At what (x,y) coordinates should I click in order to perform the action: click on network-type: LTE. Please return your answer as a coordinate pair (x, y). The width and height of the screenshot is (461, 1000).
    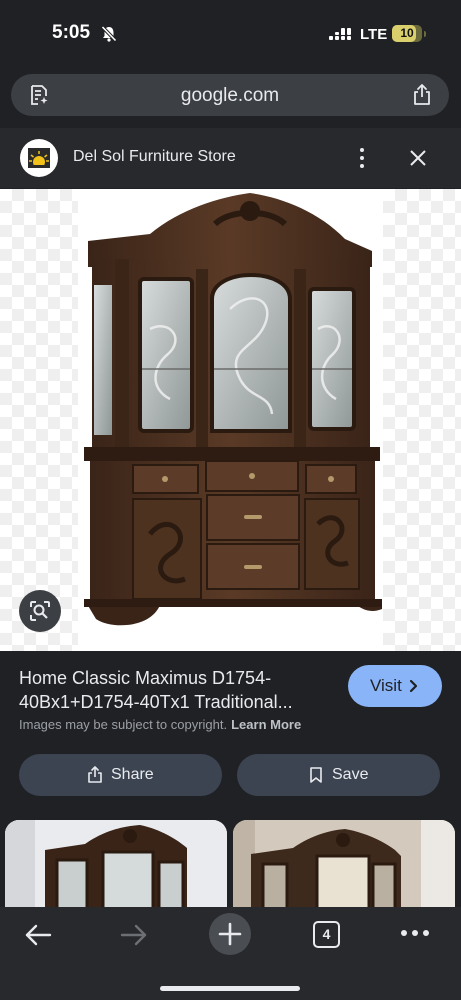
    Looking at the image, I should click on (374, 34).